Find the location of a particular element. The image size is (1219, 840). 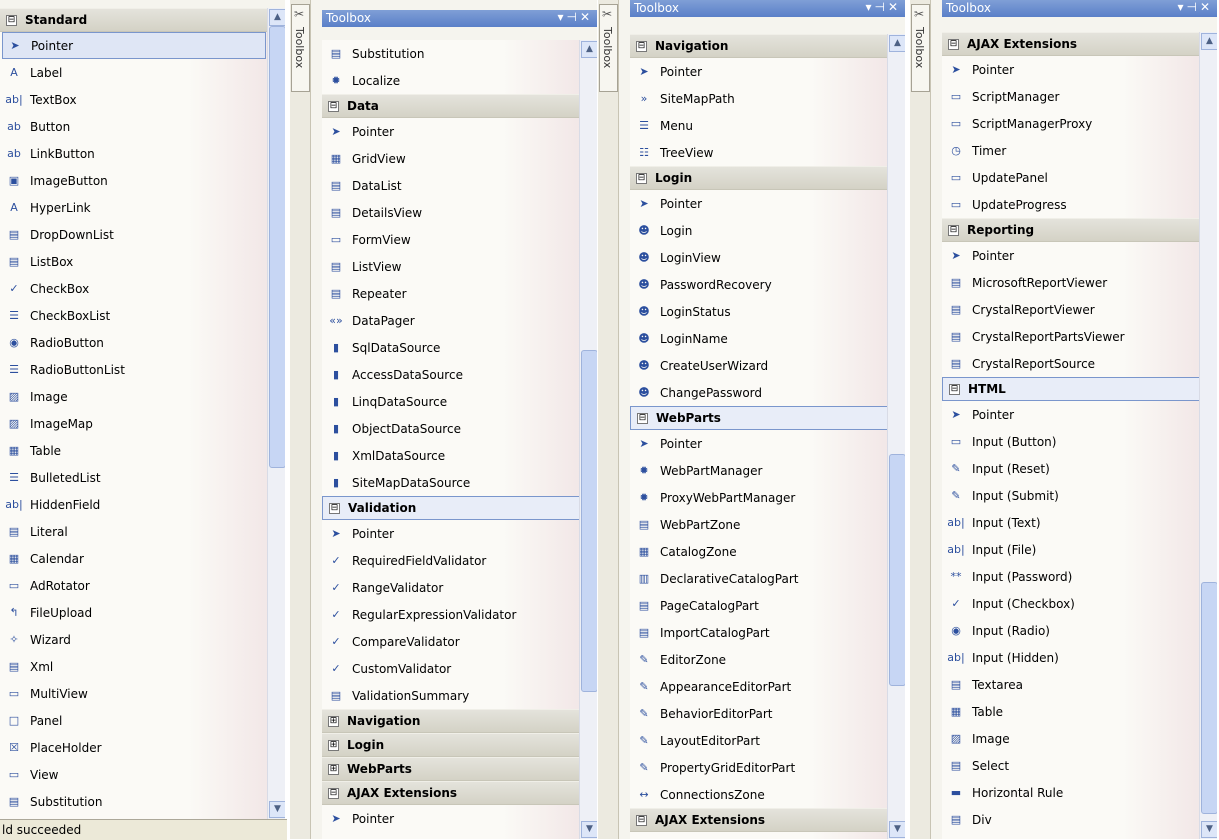

category-header: ⊟ Navigation is located at coordinates (759, 46).